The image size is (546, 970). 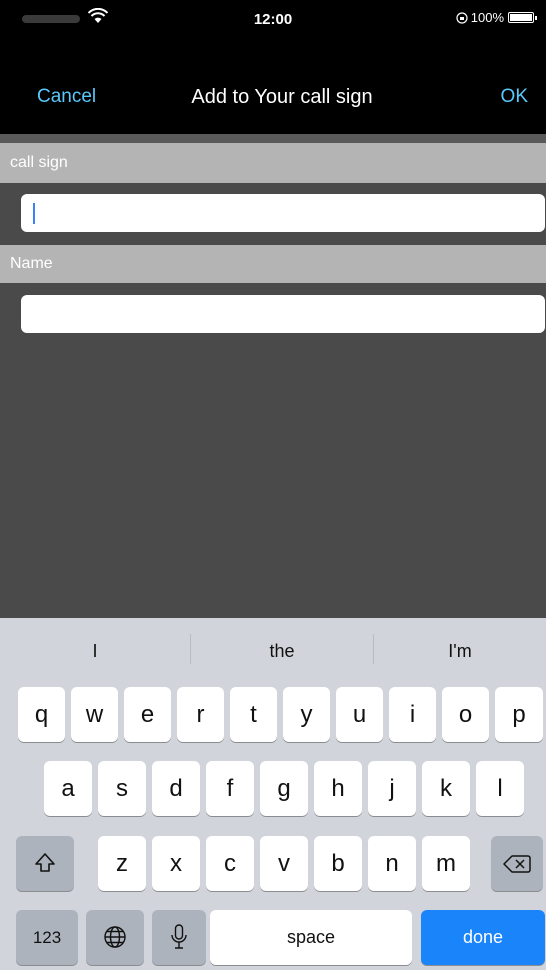 I want to click on dictation-key, so click(x=179, y=937).